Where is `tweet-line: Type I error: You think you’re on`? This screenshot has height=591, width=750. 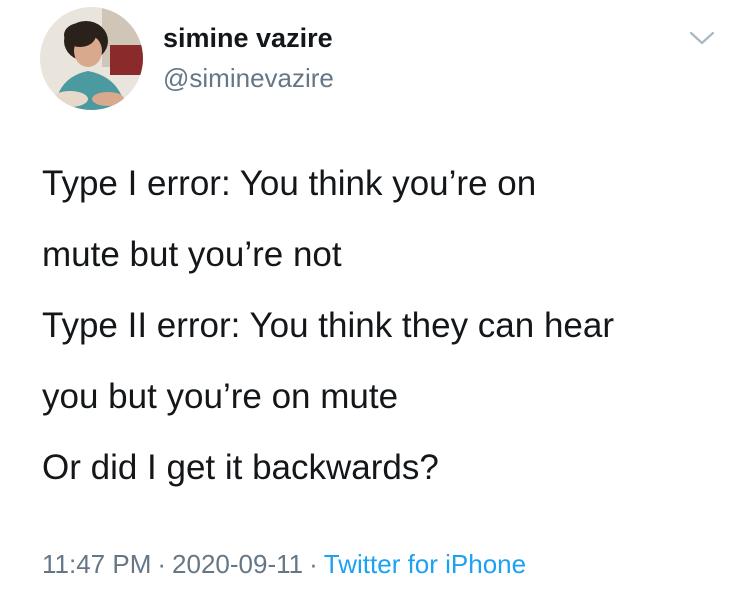
tweet-line: Type I error: You think you’re on is located at coordinates (289, 183).